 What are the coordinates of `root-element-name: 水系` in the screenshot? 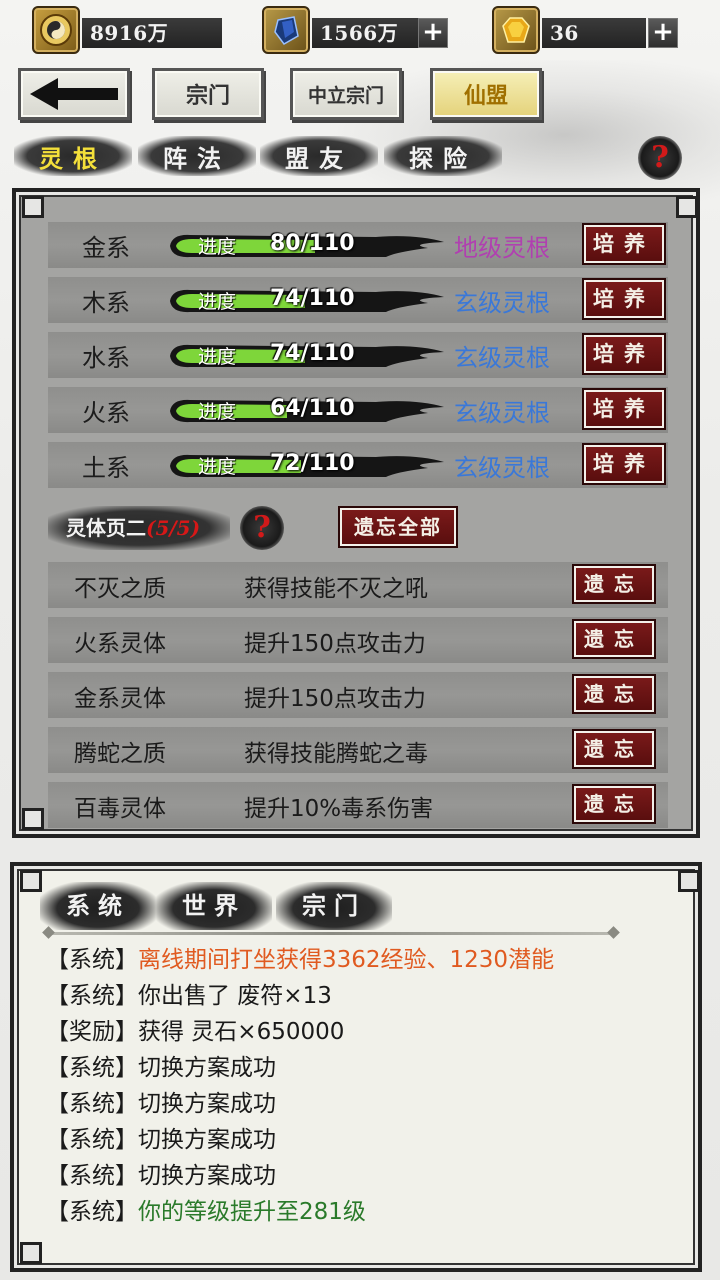 It's located at (106, 358).